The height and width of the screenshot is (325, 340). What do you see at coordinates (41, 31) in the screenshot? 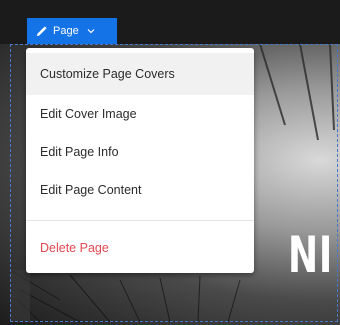
I see `pencil-icon` at bounding box center [41, 31].